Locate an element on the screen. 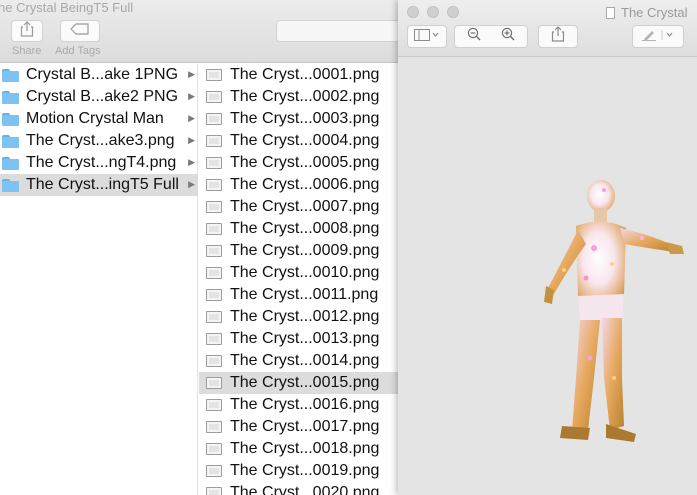 Image resolution: width=697 pixels, height=495 pixels. file-row: The Cryst...0015.png is located at coordinates (299, 383).